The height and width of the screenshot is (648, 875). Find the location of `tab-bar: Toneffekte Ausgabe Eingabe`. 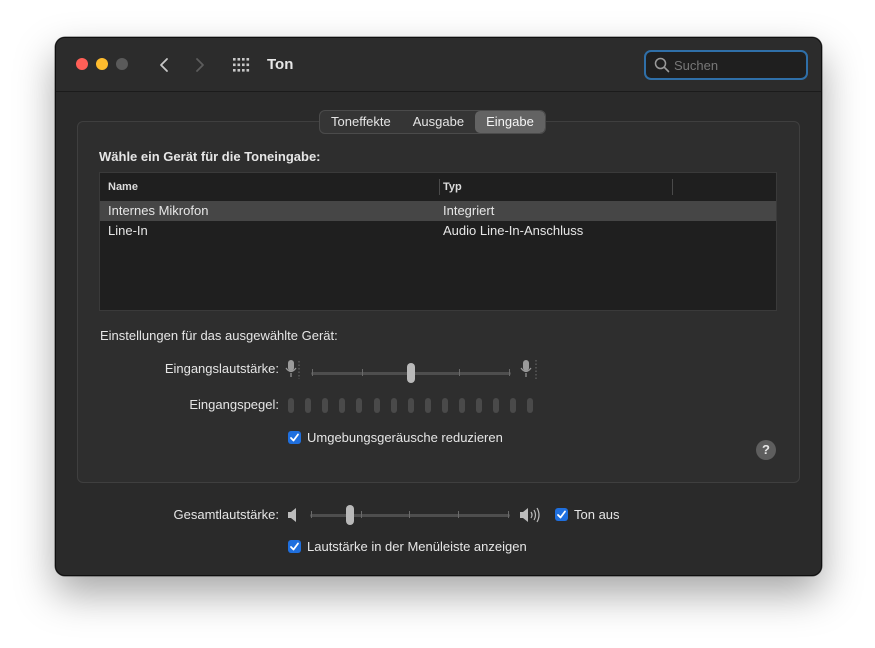

tab-bar: Toneffekte Ausgabe Eingabe is located at coordinates (432, 122).